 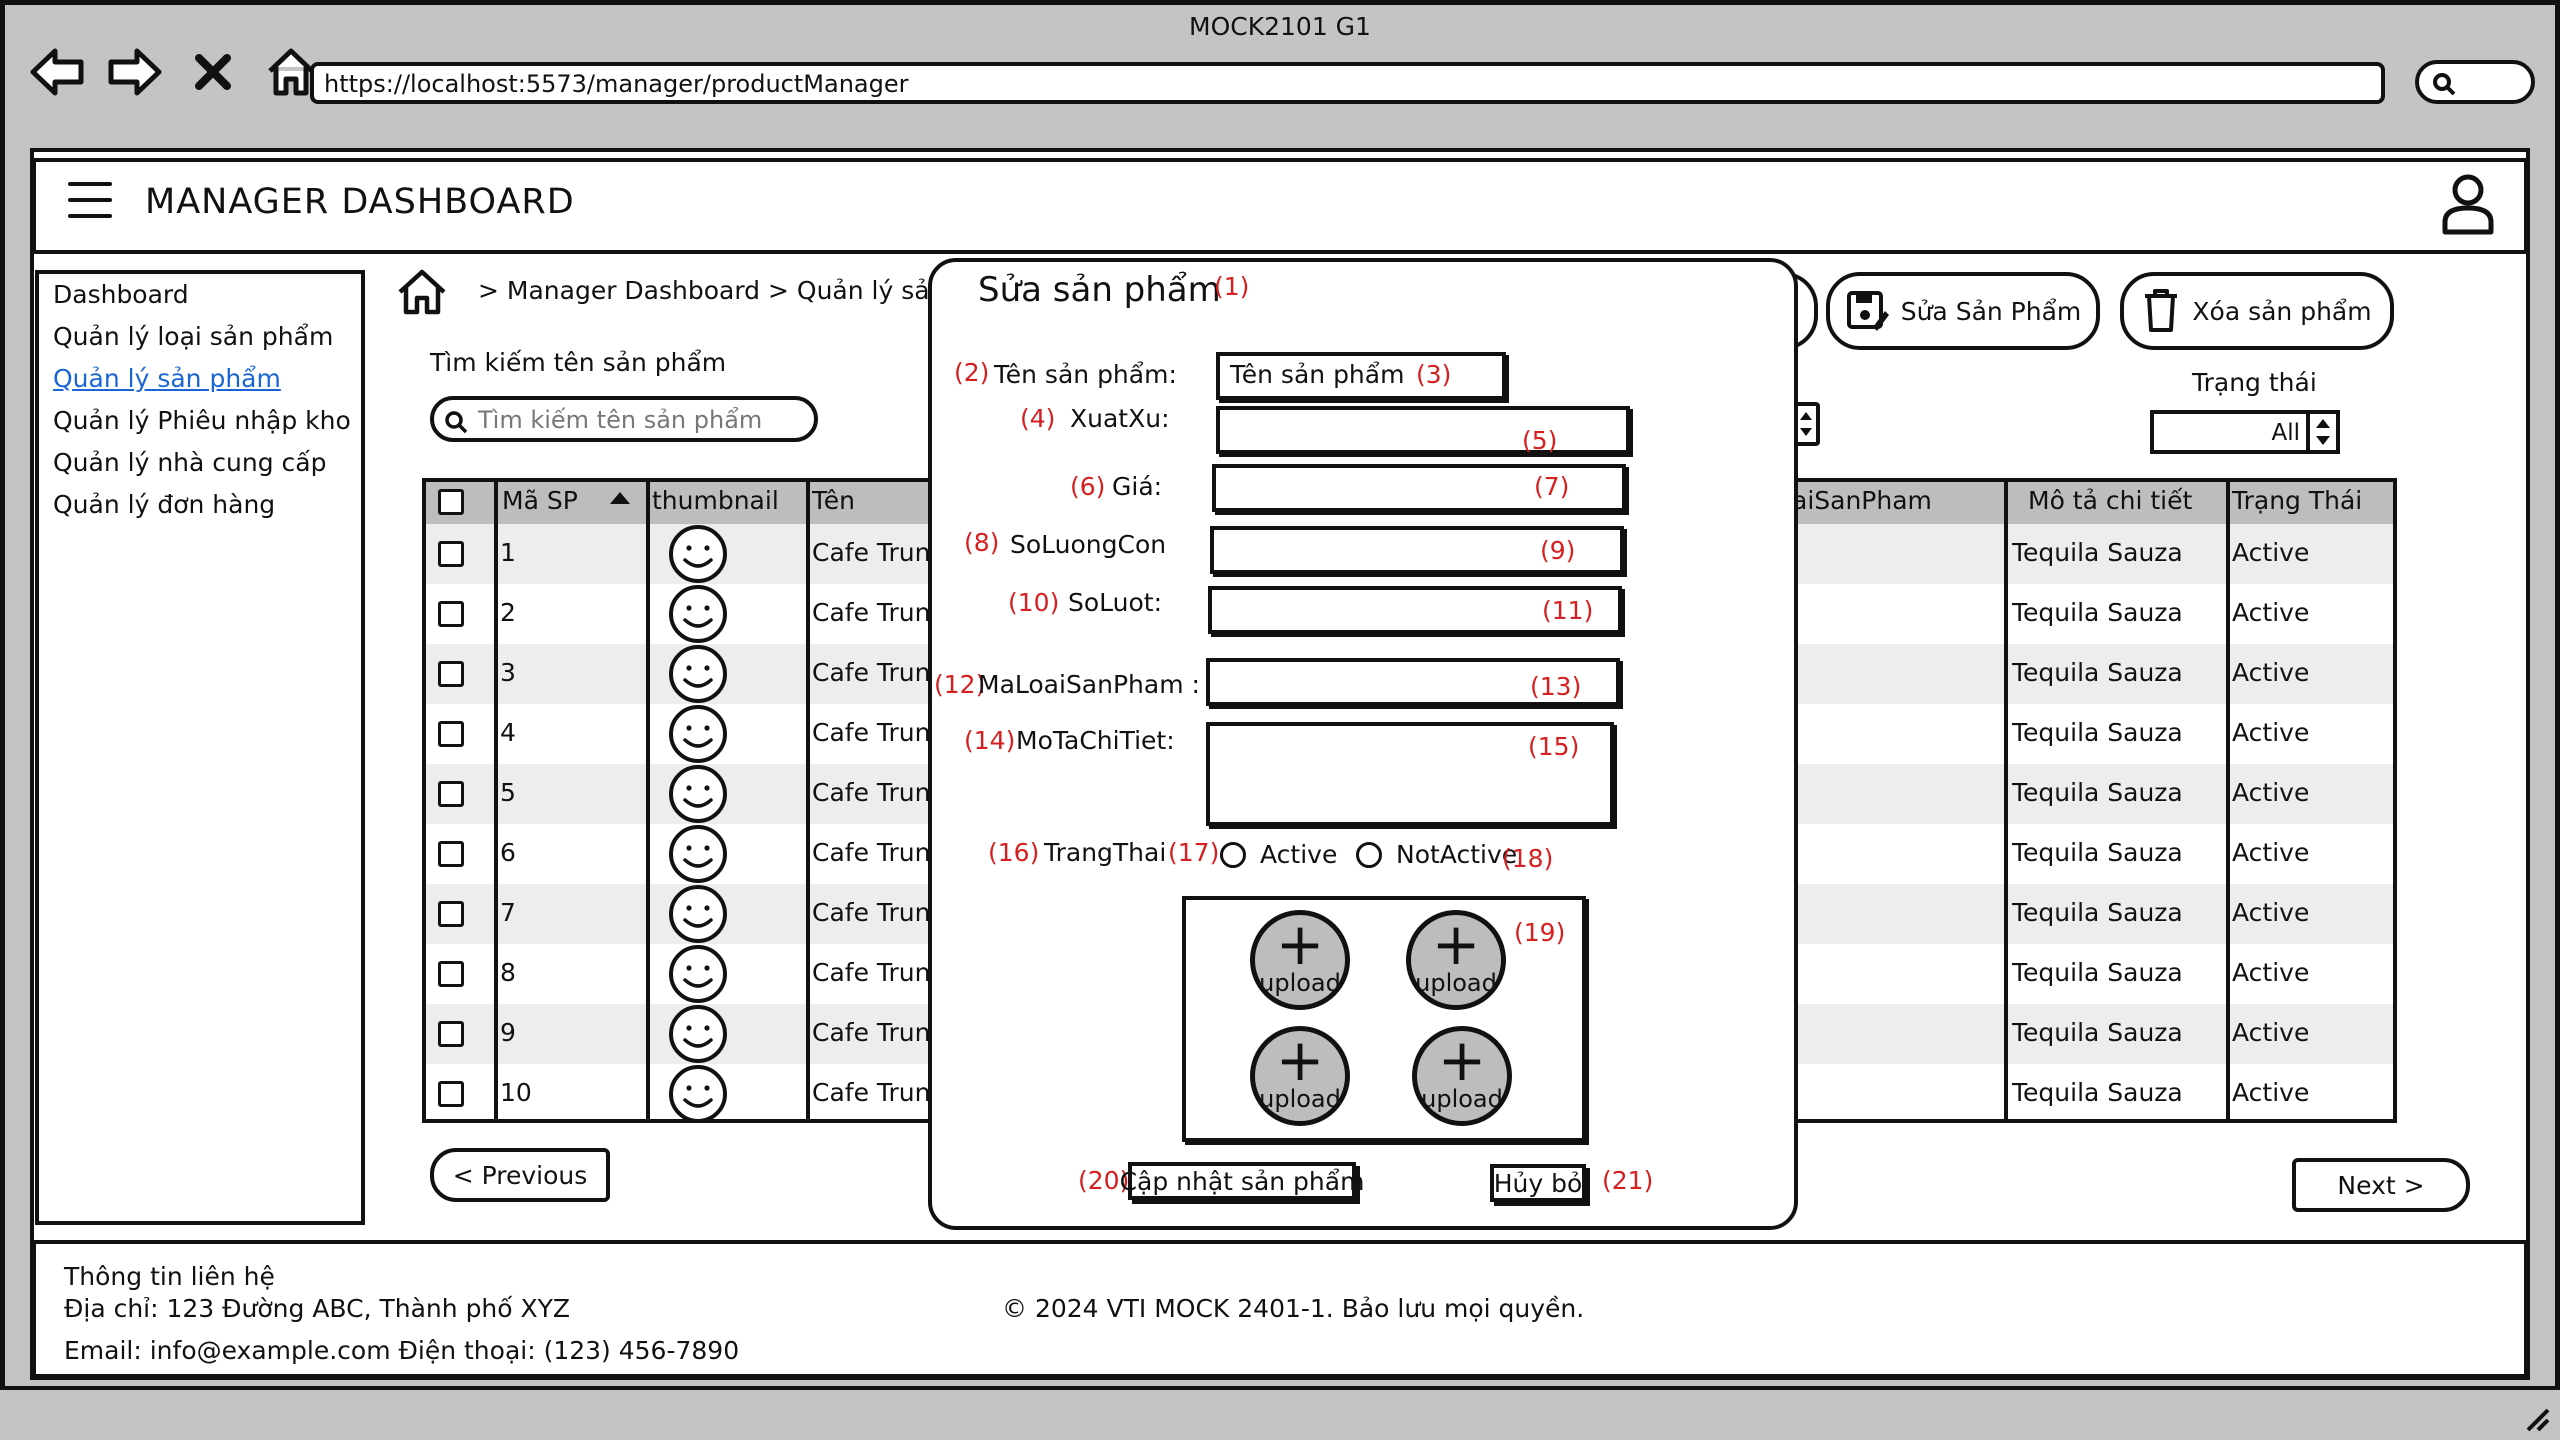 What do you see at coordinates (1991, 311) in the screenshot?
I see `edit-product-label: Sửa Sản Phẩm` at bounding box center [1991, 311].